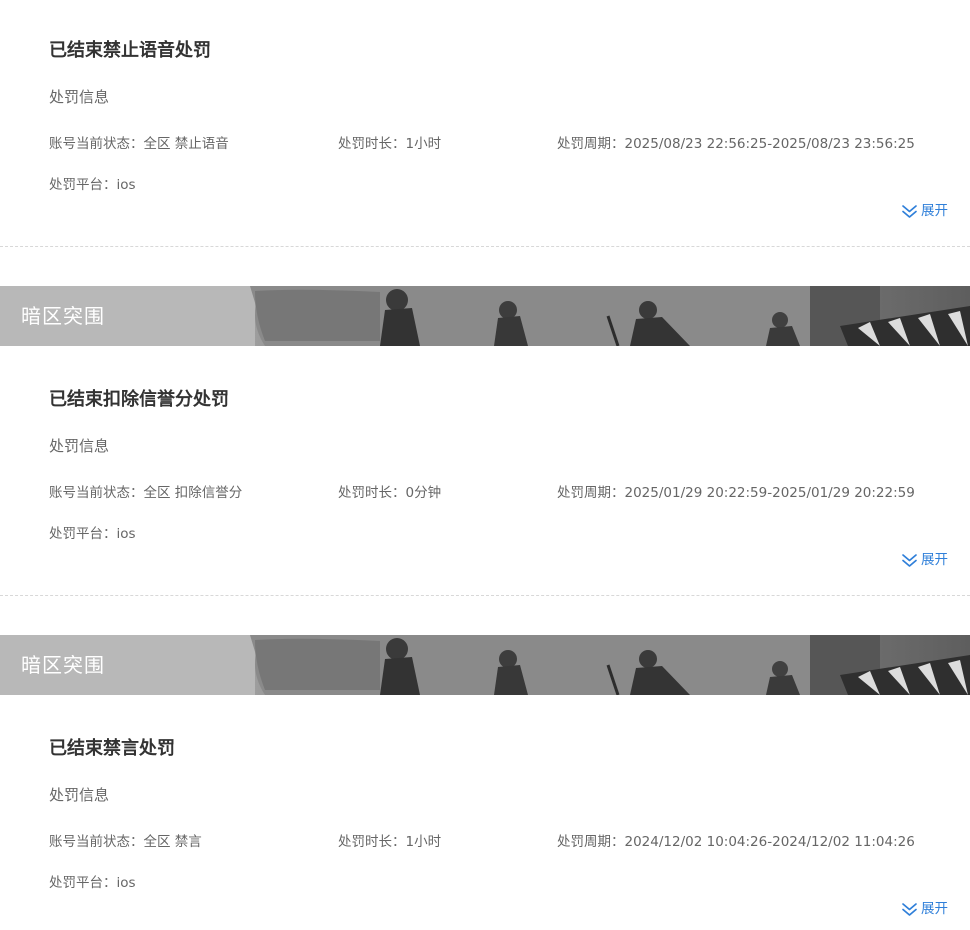  What do you see at coordinates (769, 842) in the screenshot?
I see `field-value: 2024/12/02 10:04:26-2024/12/02 11:04:26` at bounding box center [769, 842].